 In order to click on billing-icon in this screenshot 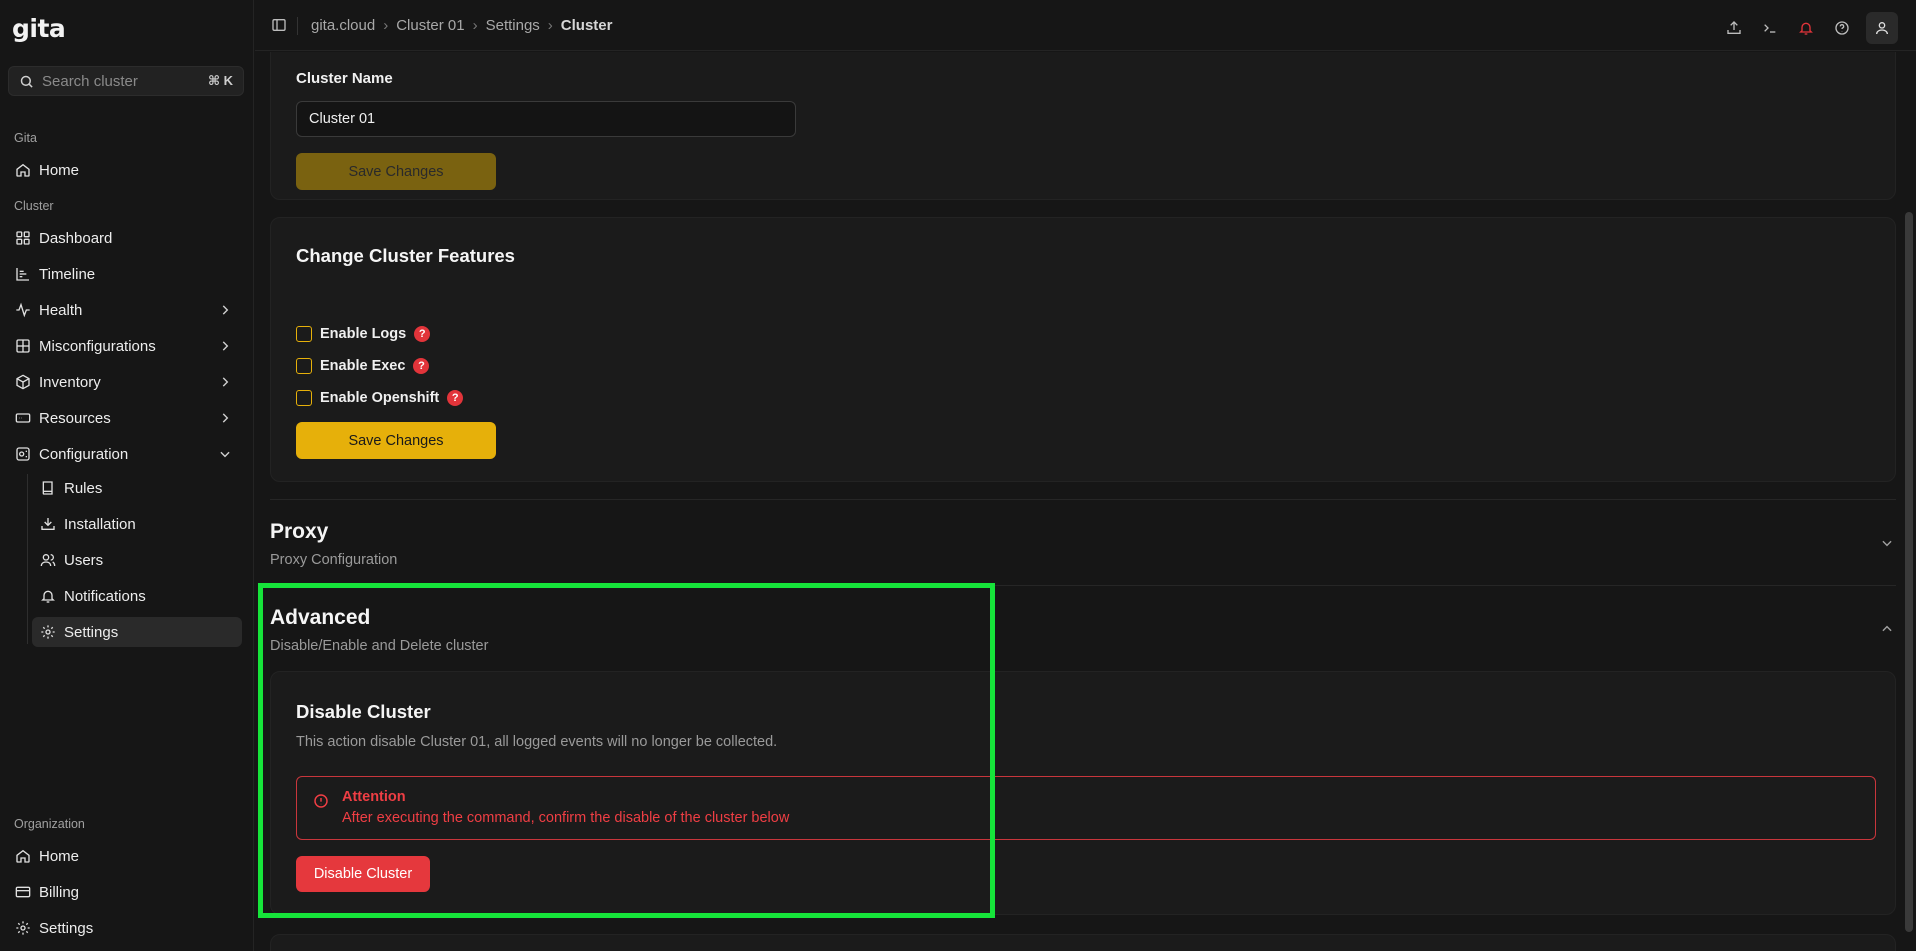, I will do `click(23, 892)`.